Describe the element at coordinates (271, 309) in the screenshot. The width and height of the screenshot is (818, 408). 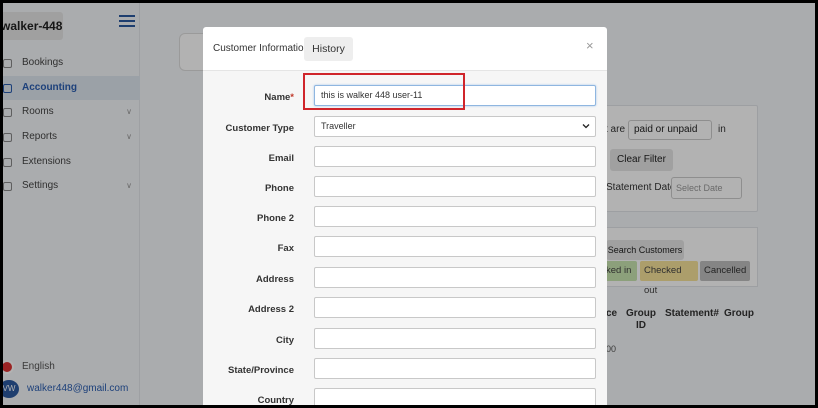
I see `field-label: Address 2` at that location.